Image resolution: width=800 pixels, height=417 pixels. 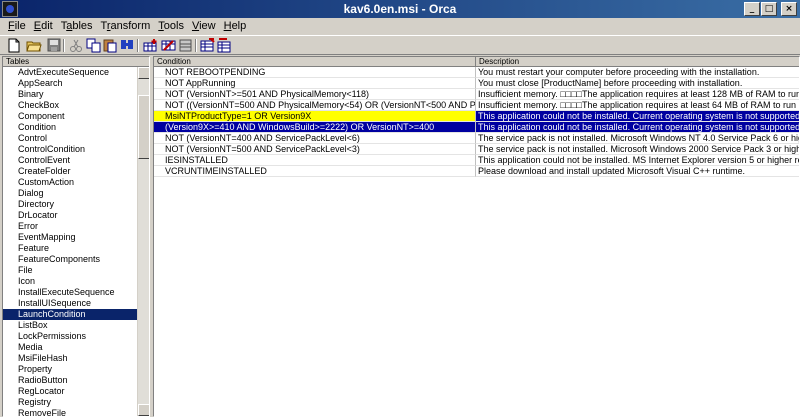 I want to click on table-list-item: InstallExecuteSequence, so click(x=70, y=292).